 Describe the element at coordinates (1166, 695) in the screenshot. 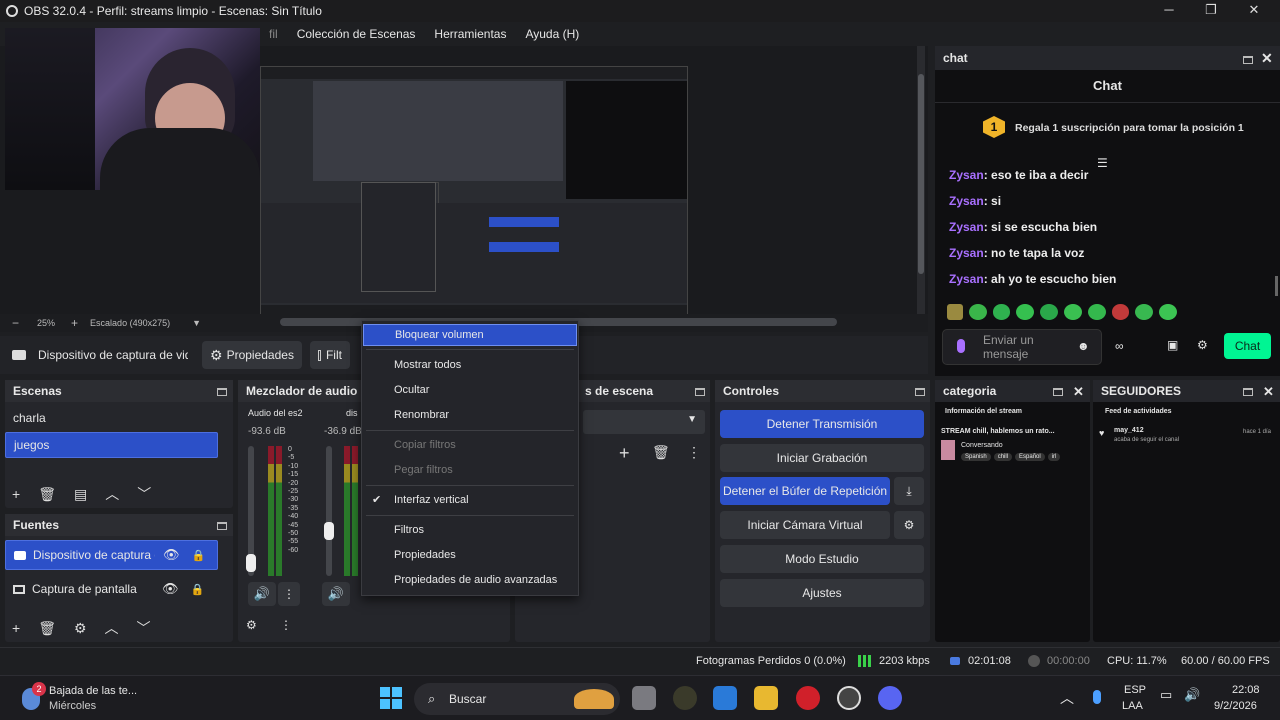

I see `network-icon: ▭` at that location.